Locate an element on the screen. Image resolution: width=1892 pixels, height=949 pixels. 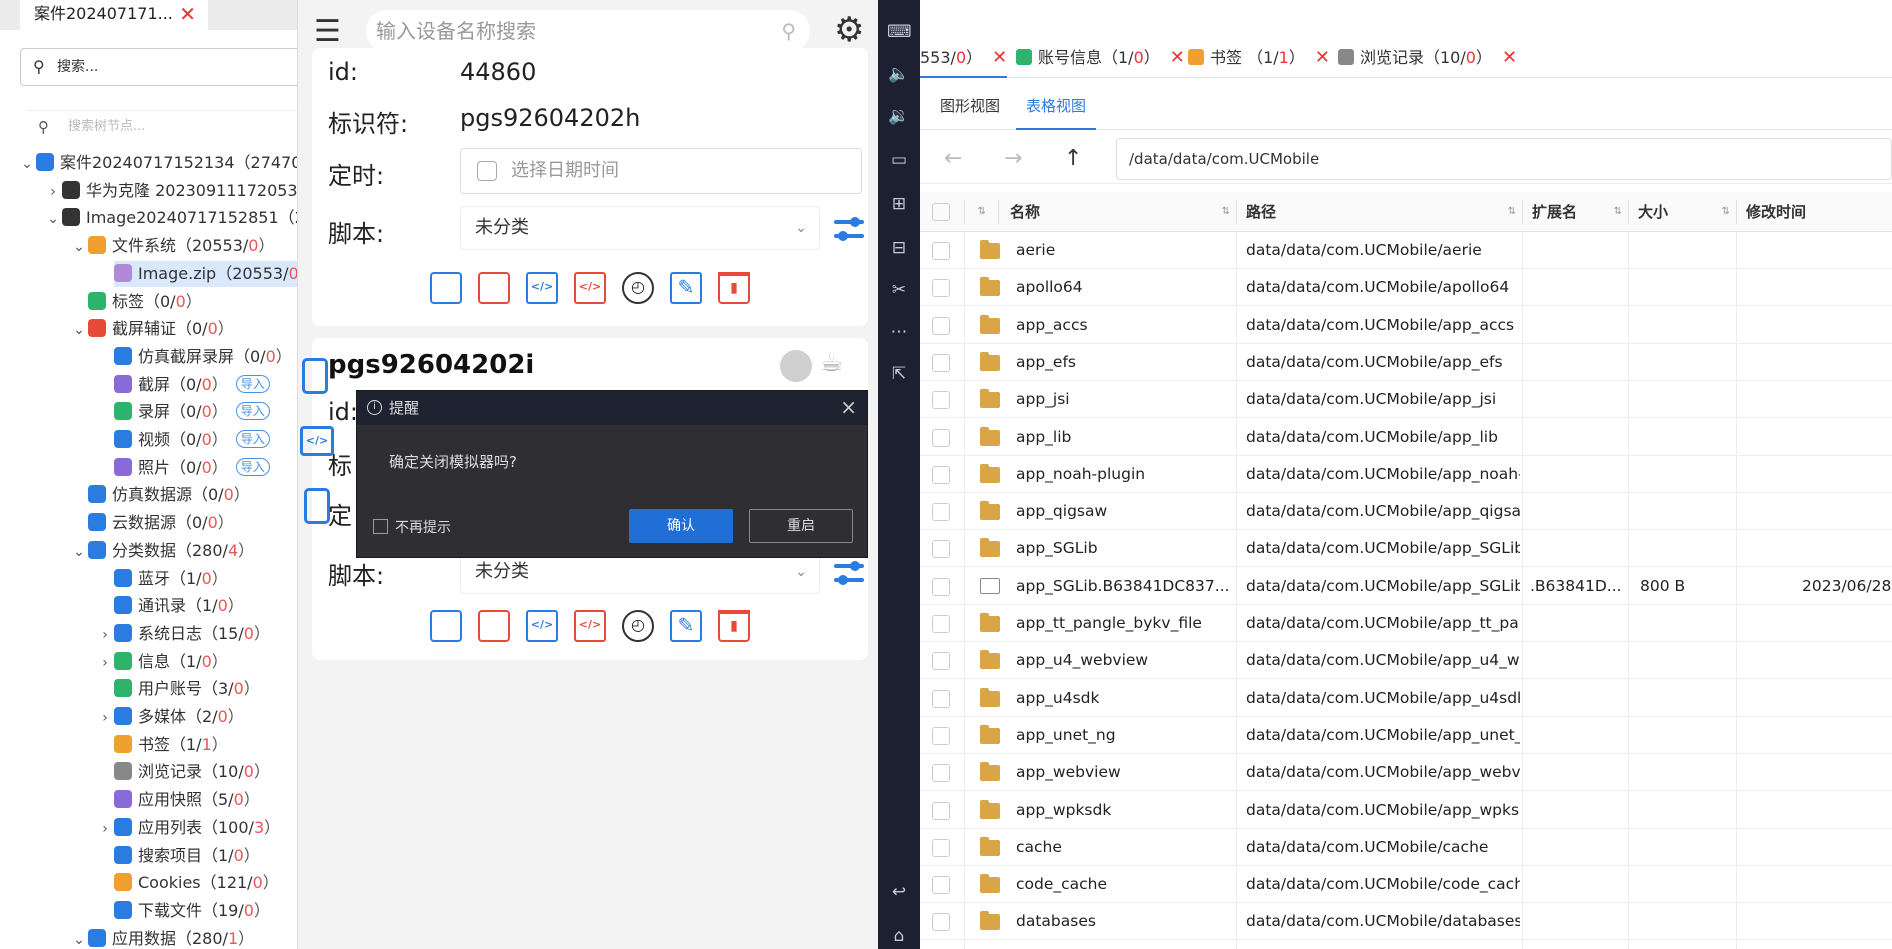
trash-icon: ▮ is located at coordinates (734, 288).